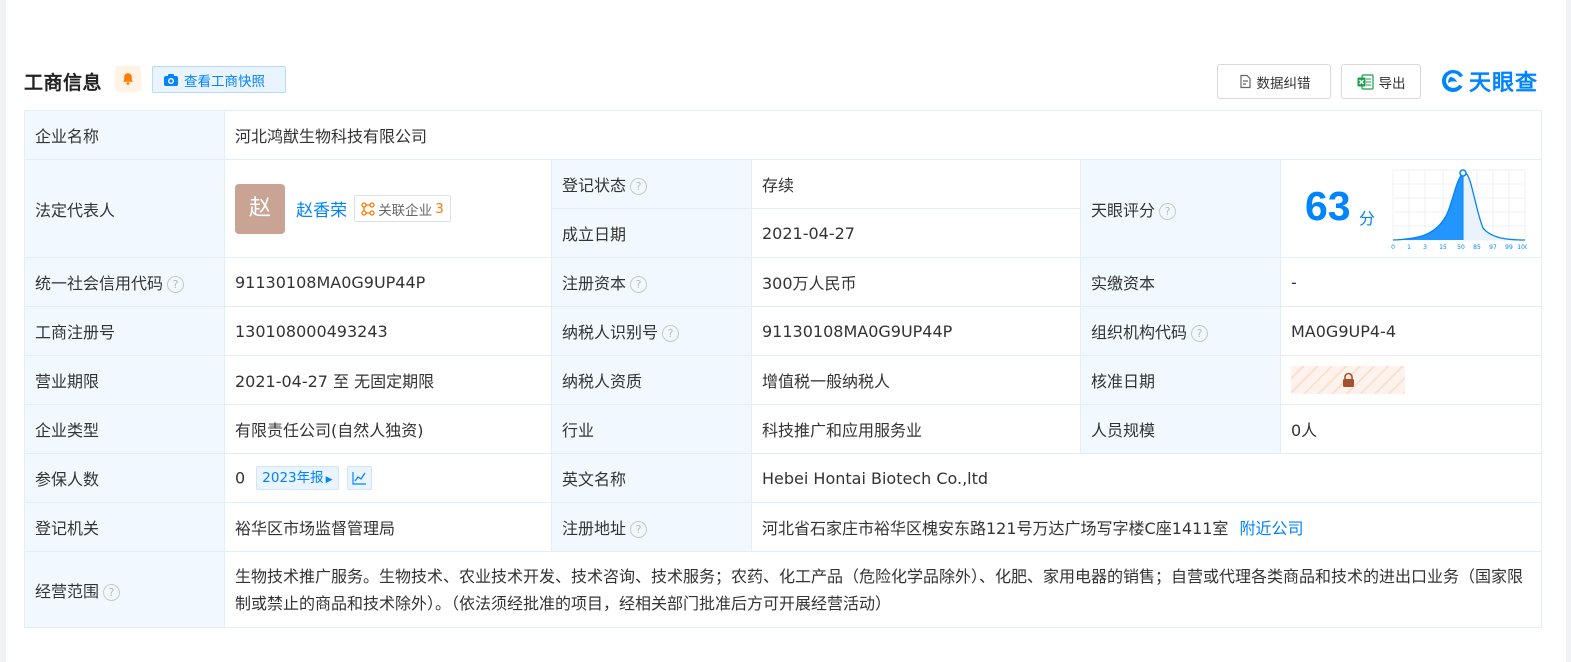 The width and height of the screenshot is (1571, 662). What do you see at coordinates (388, 429) in the screenshot?
I see `type-value: 有限责任公司(自然人独资)` at bounding box center [388, 429].